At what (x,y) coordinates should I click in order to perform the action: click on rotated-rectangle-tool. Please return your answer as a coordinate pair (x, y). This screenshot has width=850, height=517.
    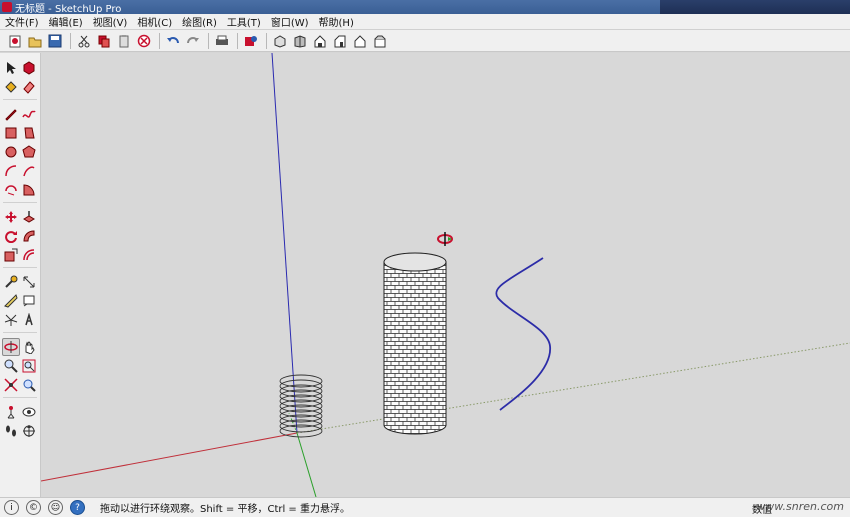
    Looking at the image, I should click on (29, 133).